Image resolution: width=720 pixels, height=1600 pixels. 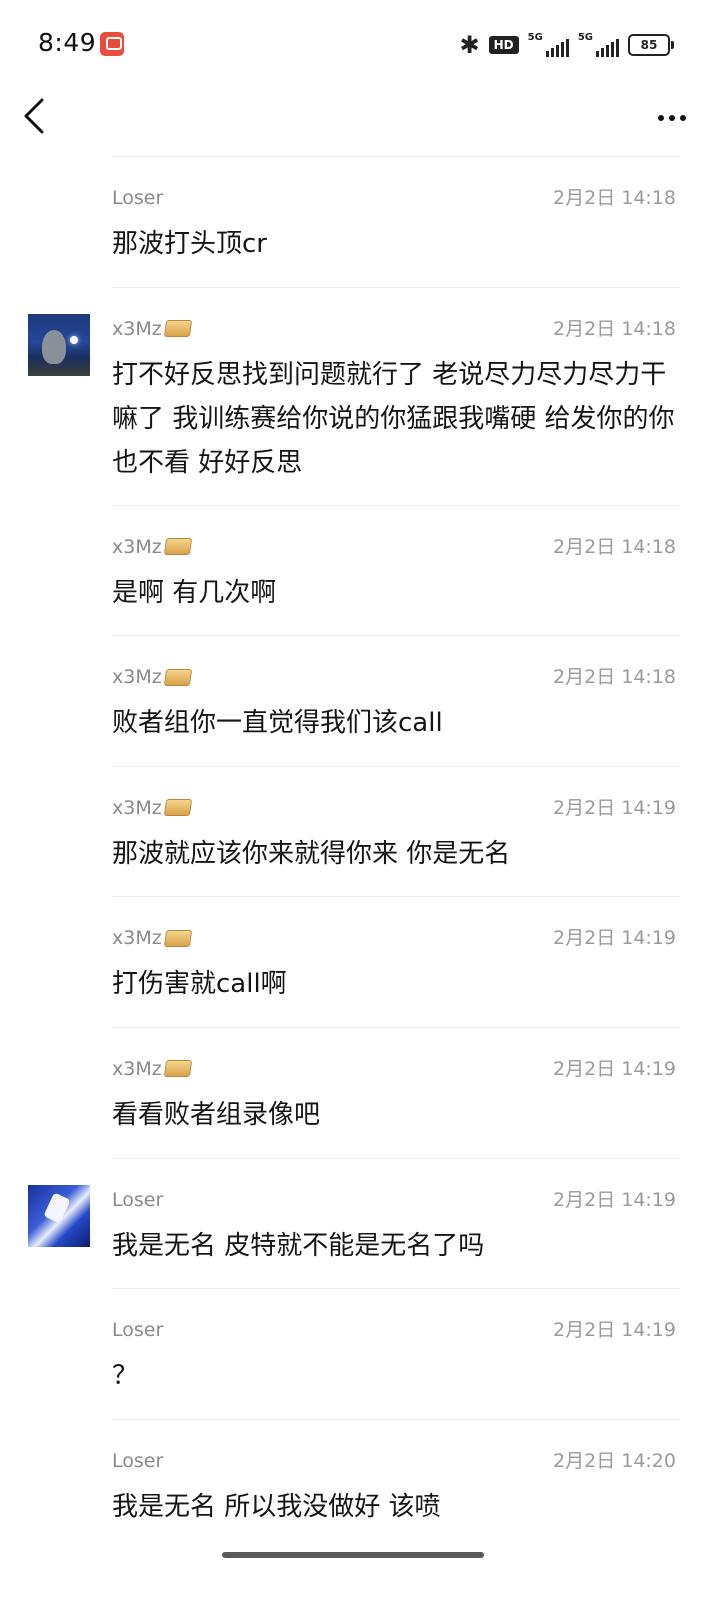 I want to click on message-text: 败者组你一直觉得我们该call, so click(x=394, y=723).